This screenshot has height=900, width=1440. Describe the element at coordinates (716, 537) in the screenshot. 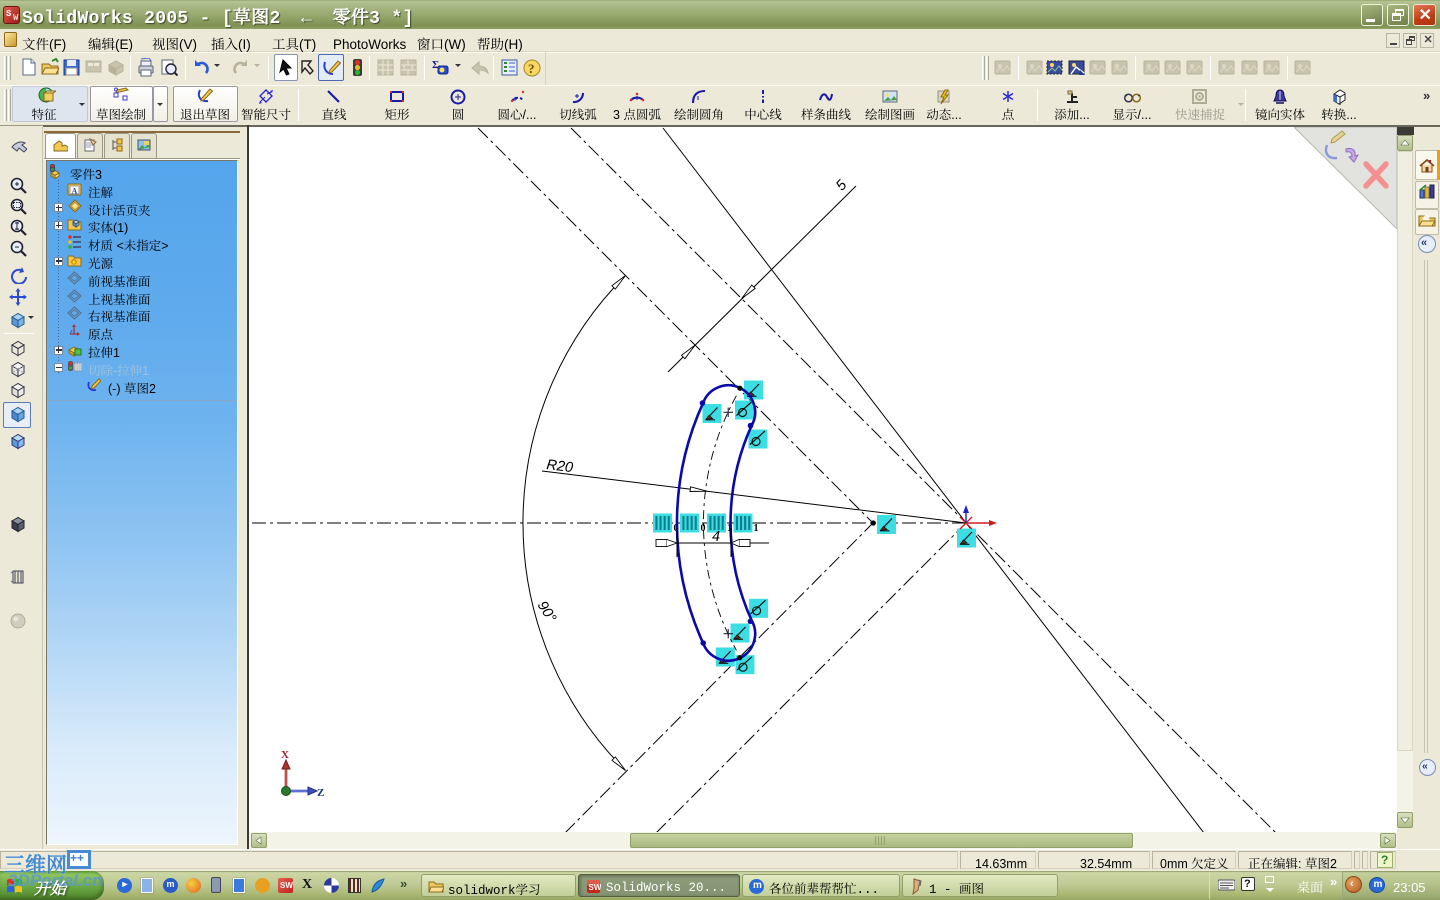

I see `svg-text: 4` at that location.